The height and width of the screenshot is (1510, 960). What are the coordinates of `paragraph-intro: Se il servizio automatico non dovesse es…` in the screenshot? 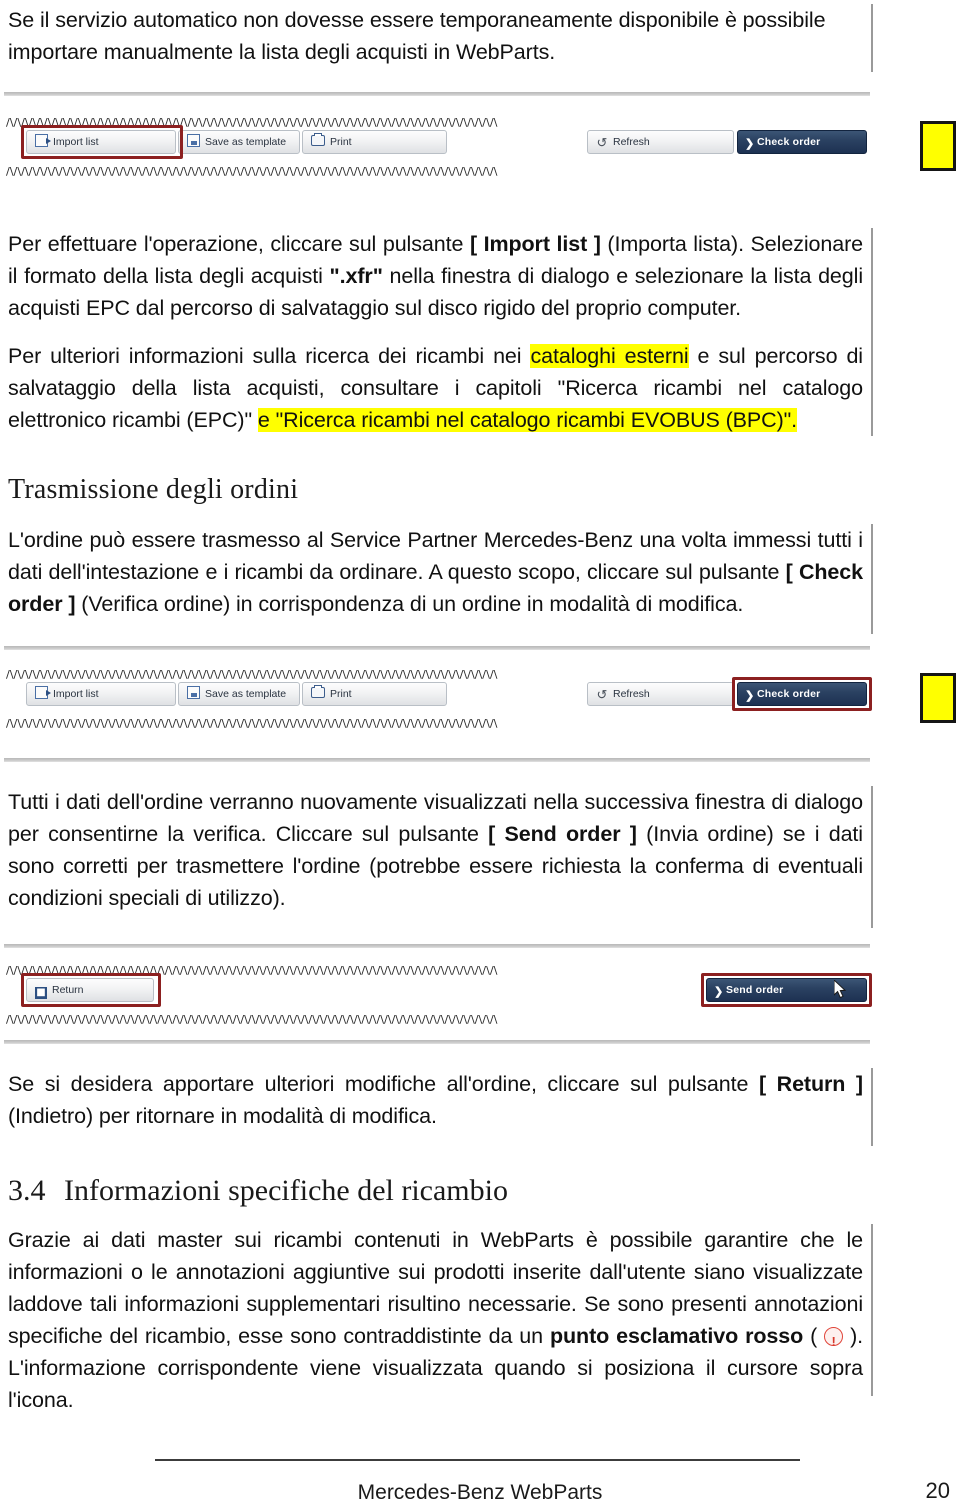 It's located at (435, 36).